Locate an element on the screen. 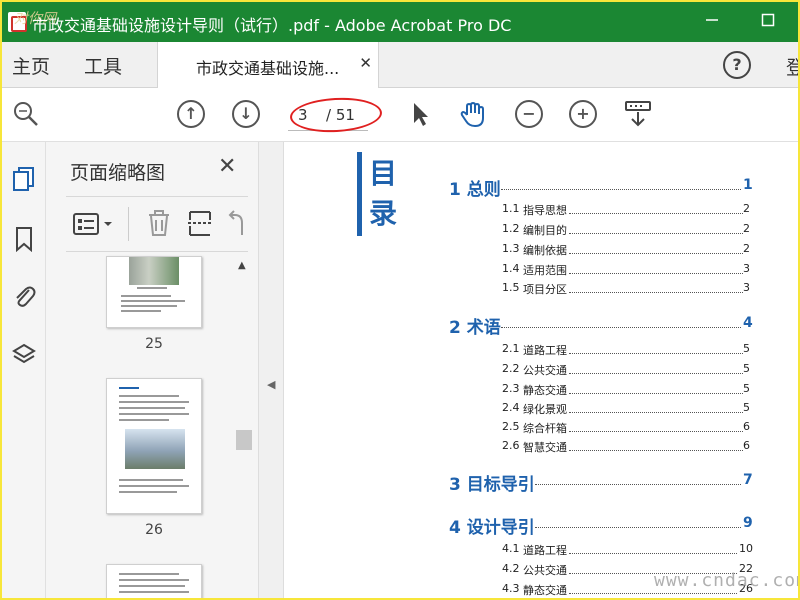  thumbnail-label: 25 is located at coordinates (154, 344).